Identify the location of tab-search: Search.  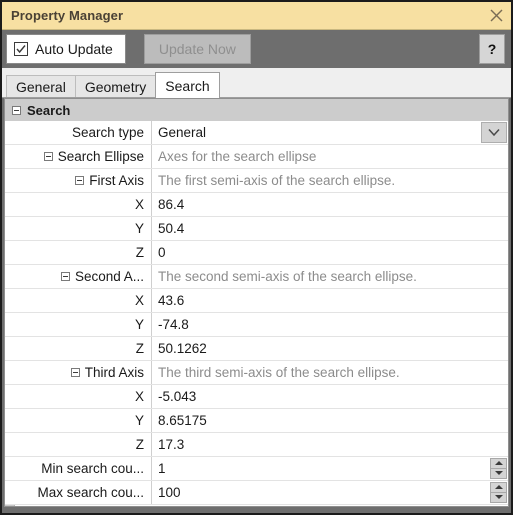
(187, 85).